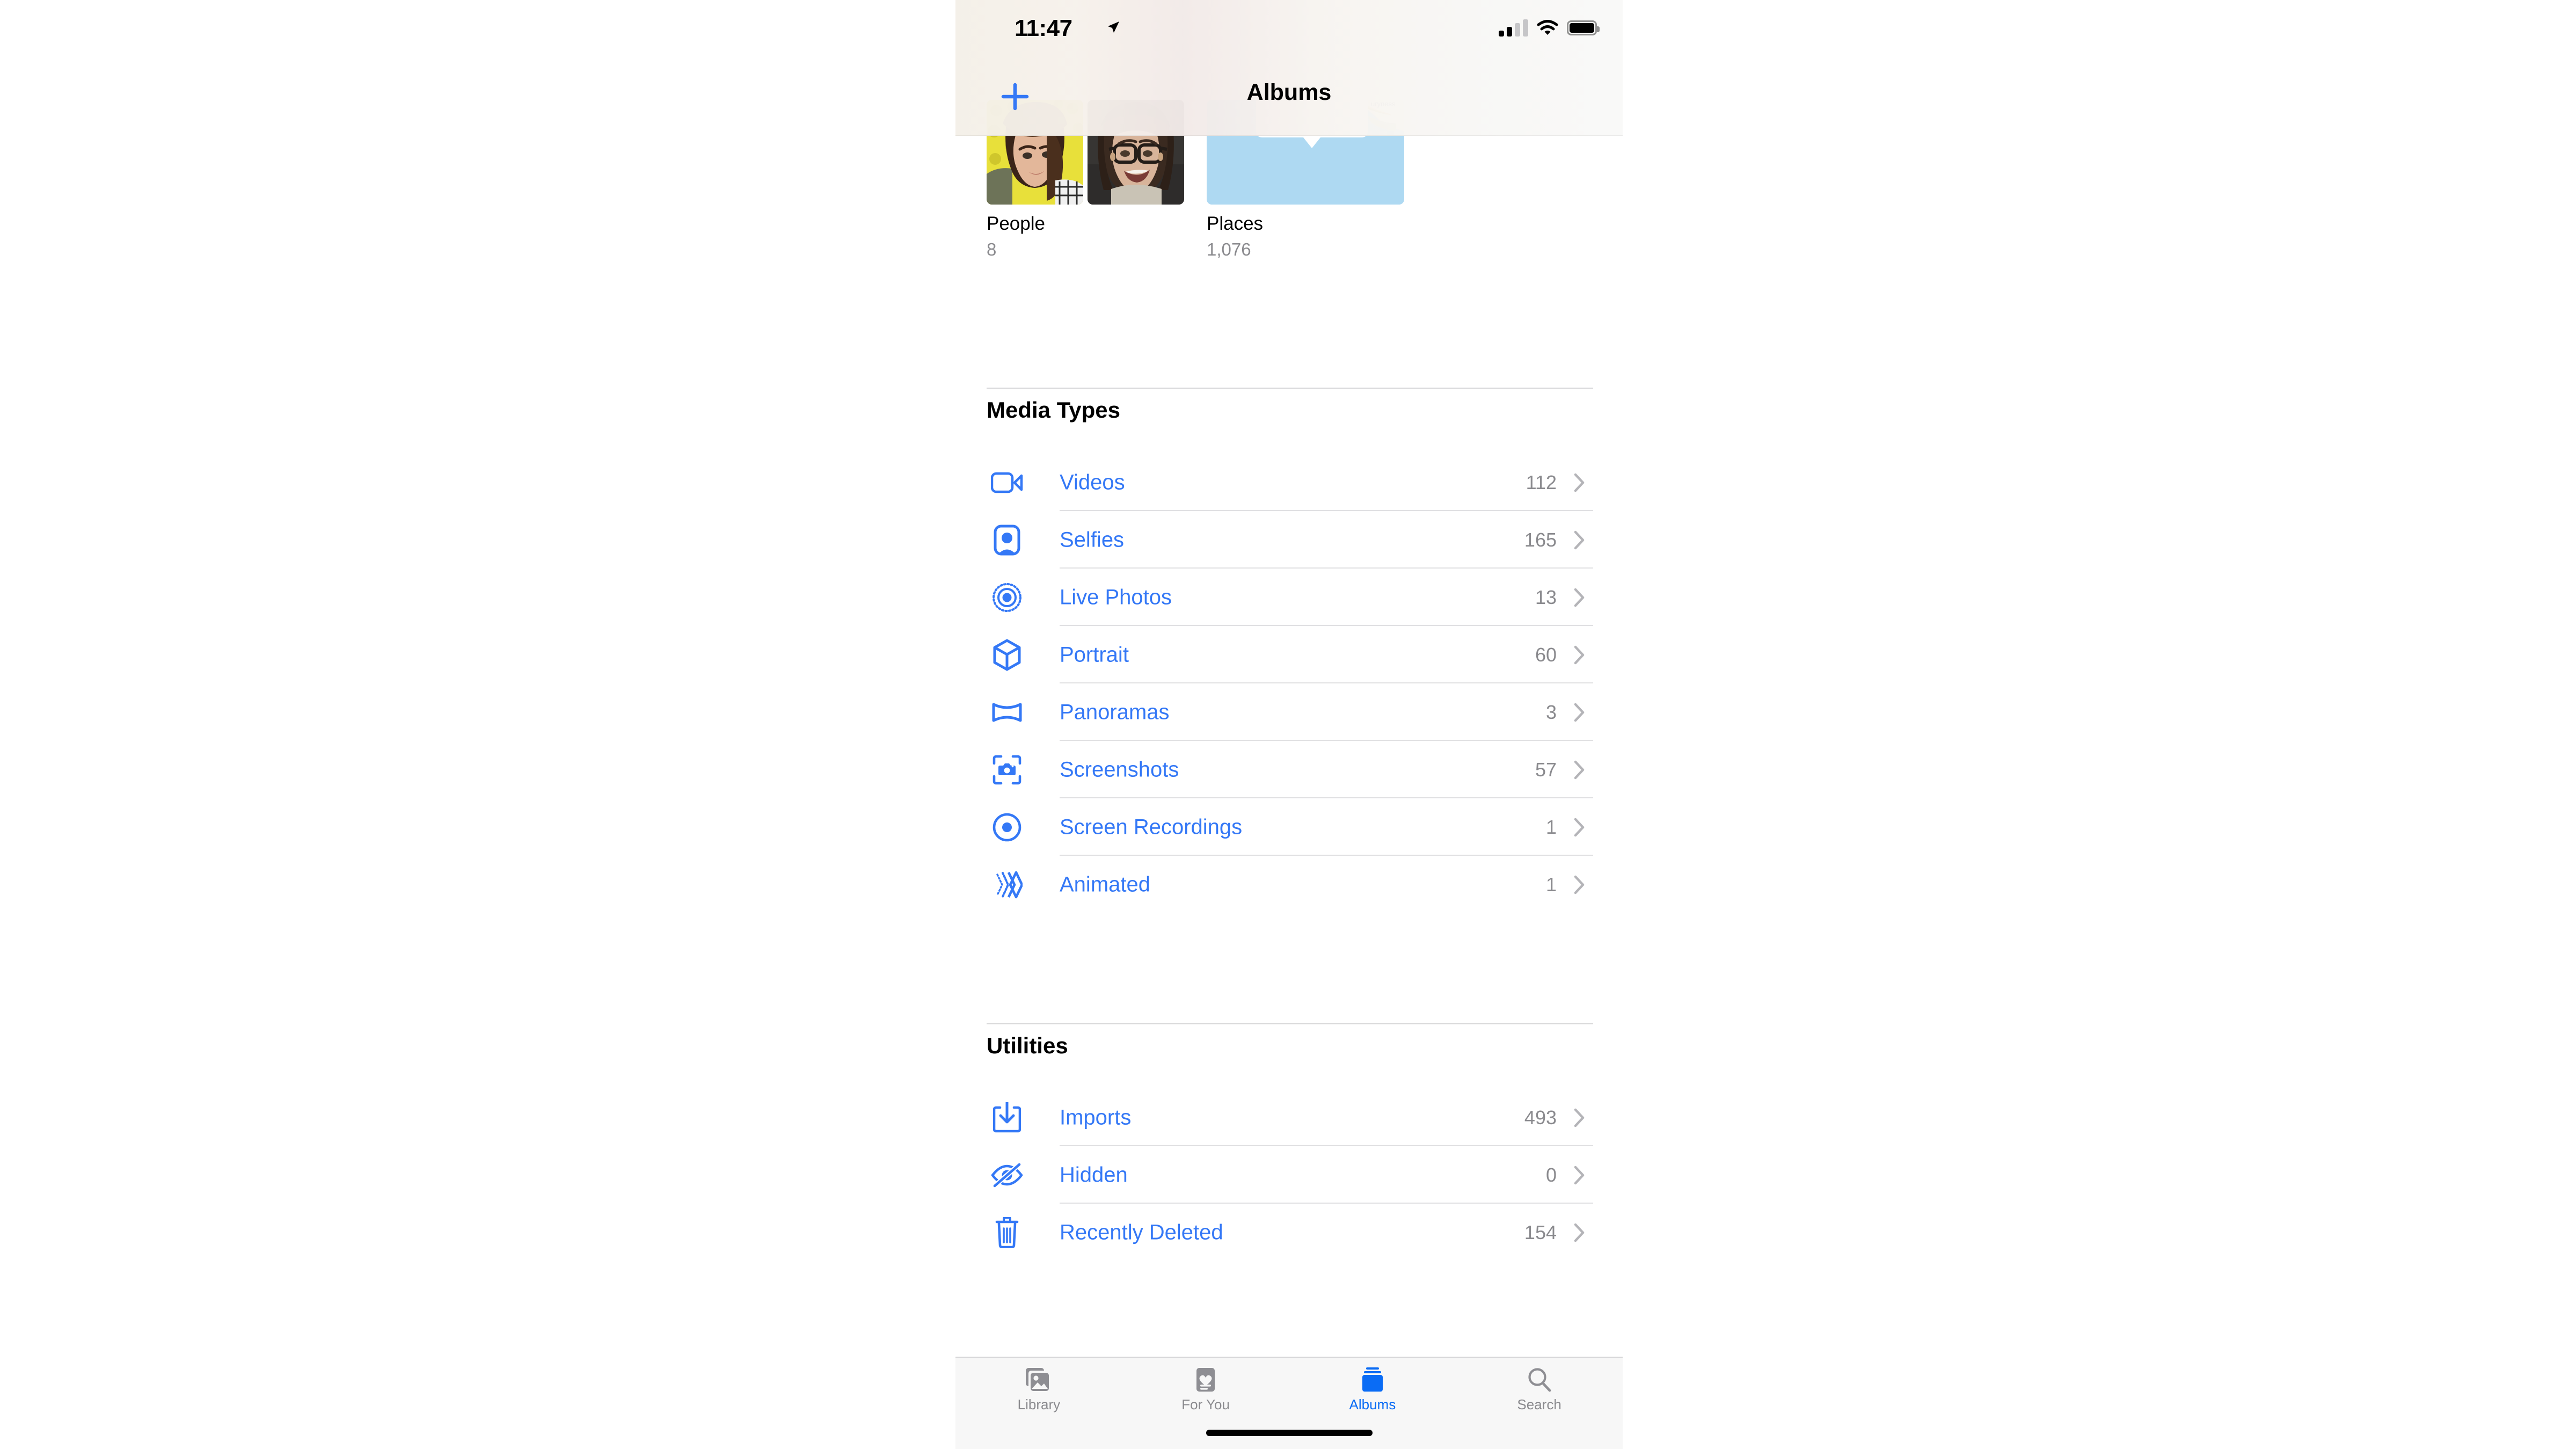 This screenshot has width=2576, height=1449. I want to click on cellular-signal-icon, so click(1514, 28).